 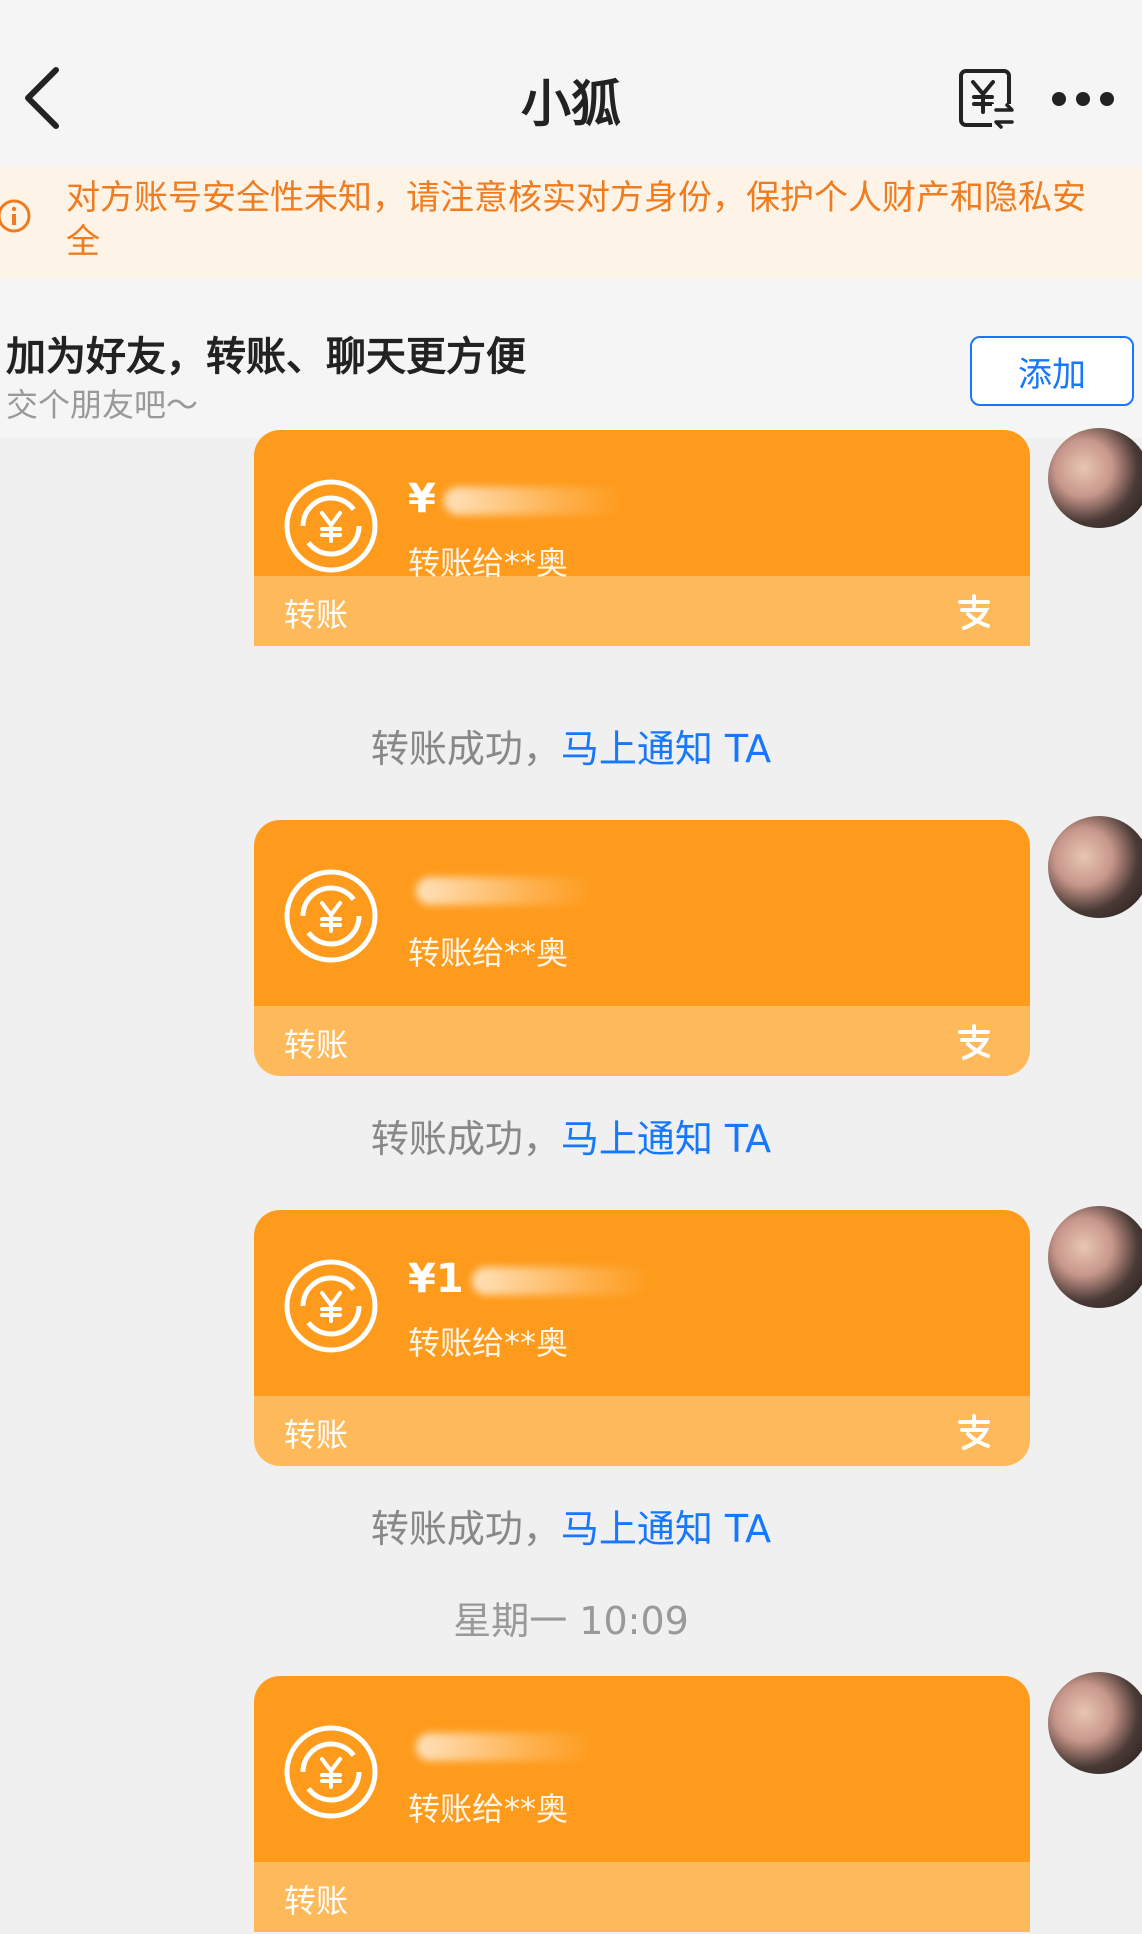 What do you see at coordinates (1059, 99) in the screenshot?
I see `more-dots-icon` at bounding box center [1059, 99].